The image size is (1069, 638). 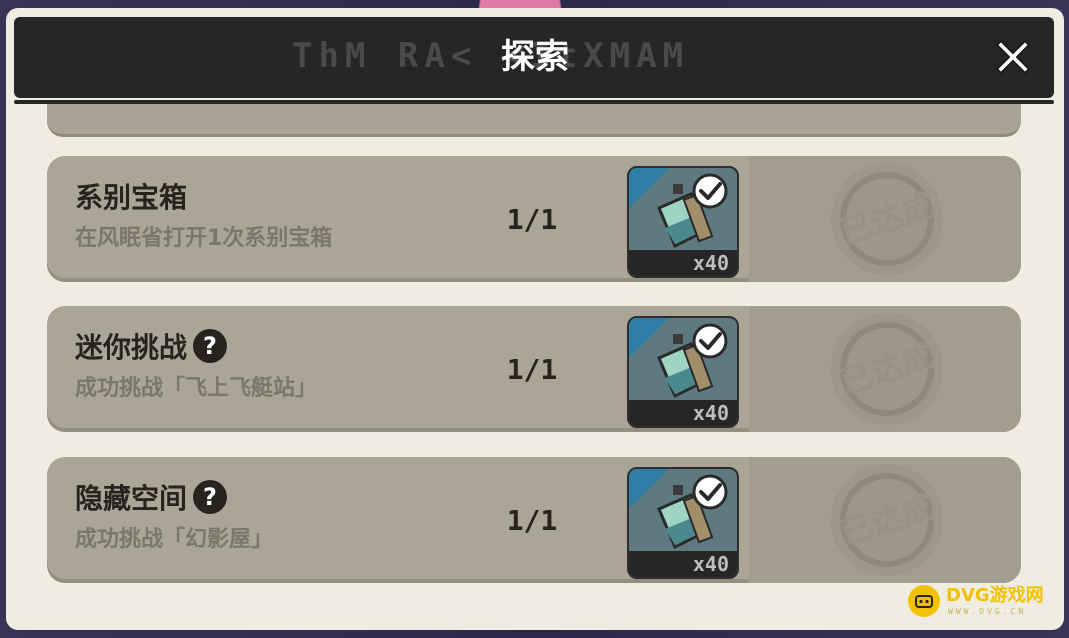 I want to click on site-watermark: DVG游戏网 WWW.DVG.CN, so click(x=983, y=602).